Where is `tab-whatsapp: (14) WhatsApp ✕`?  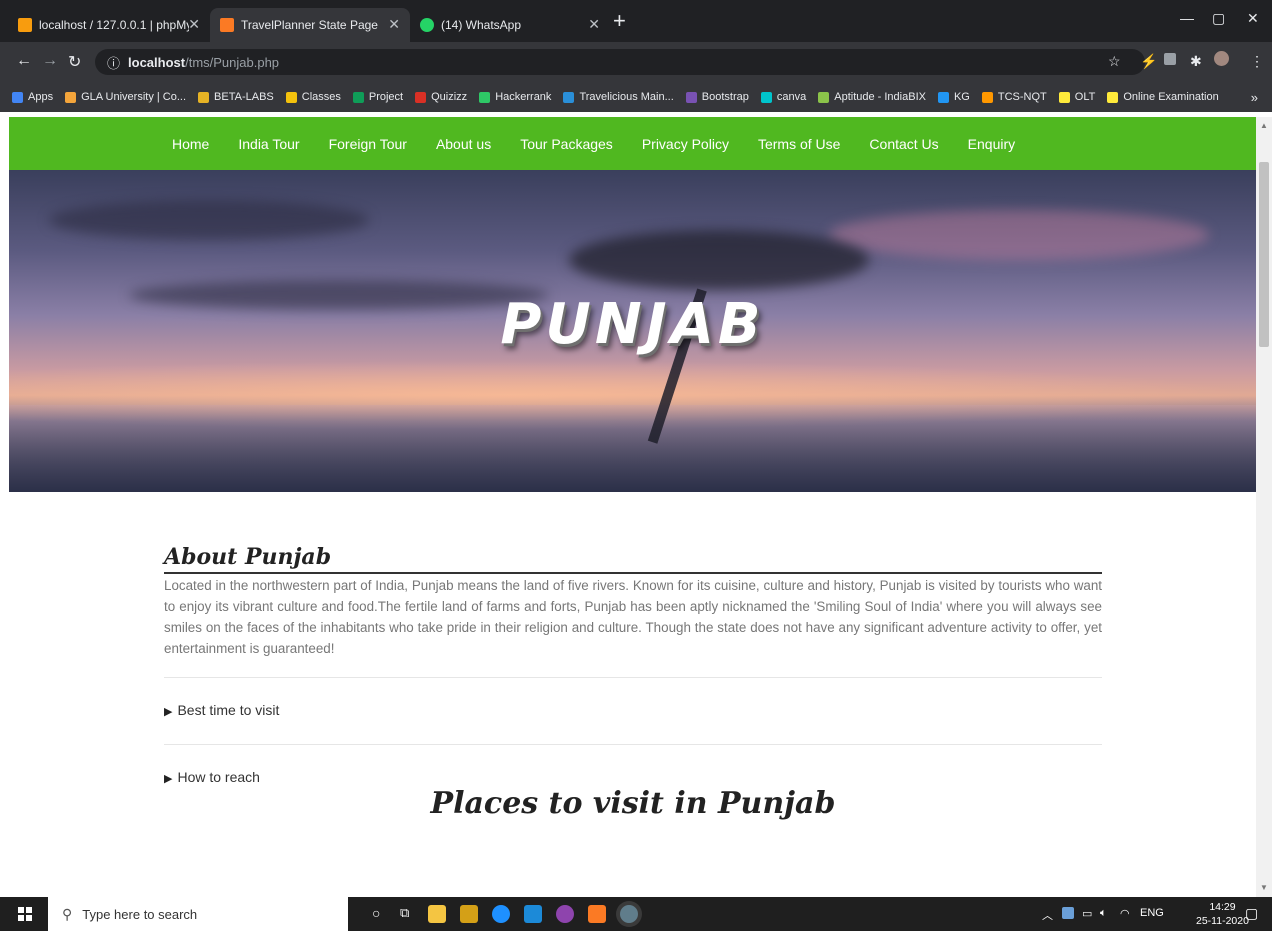
tab-whatsapp: (14) WhatsApp ✕ is located at coordinates (510, 25).